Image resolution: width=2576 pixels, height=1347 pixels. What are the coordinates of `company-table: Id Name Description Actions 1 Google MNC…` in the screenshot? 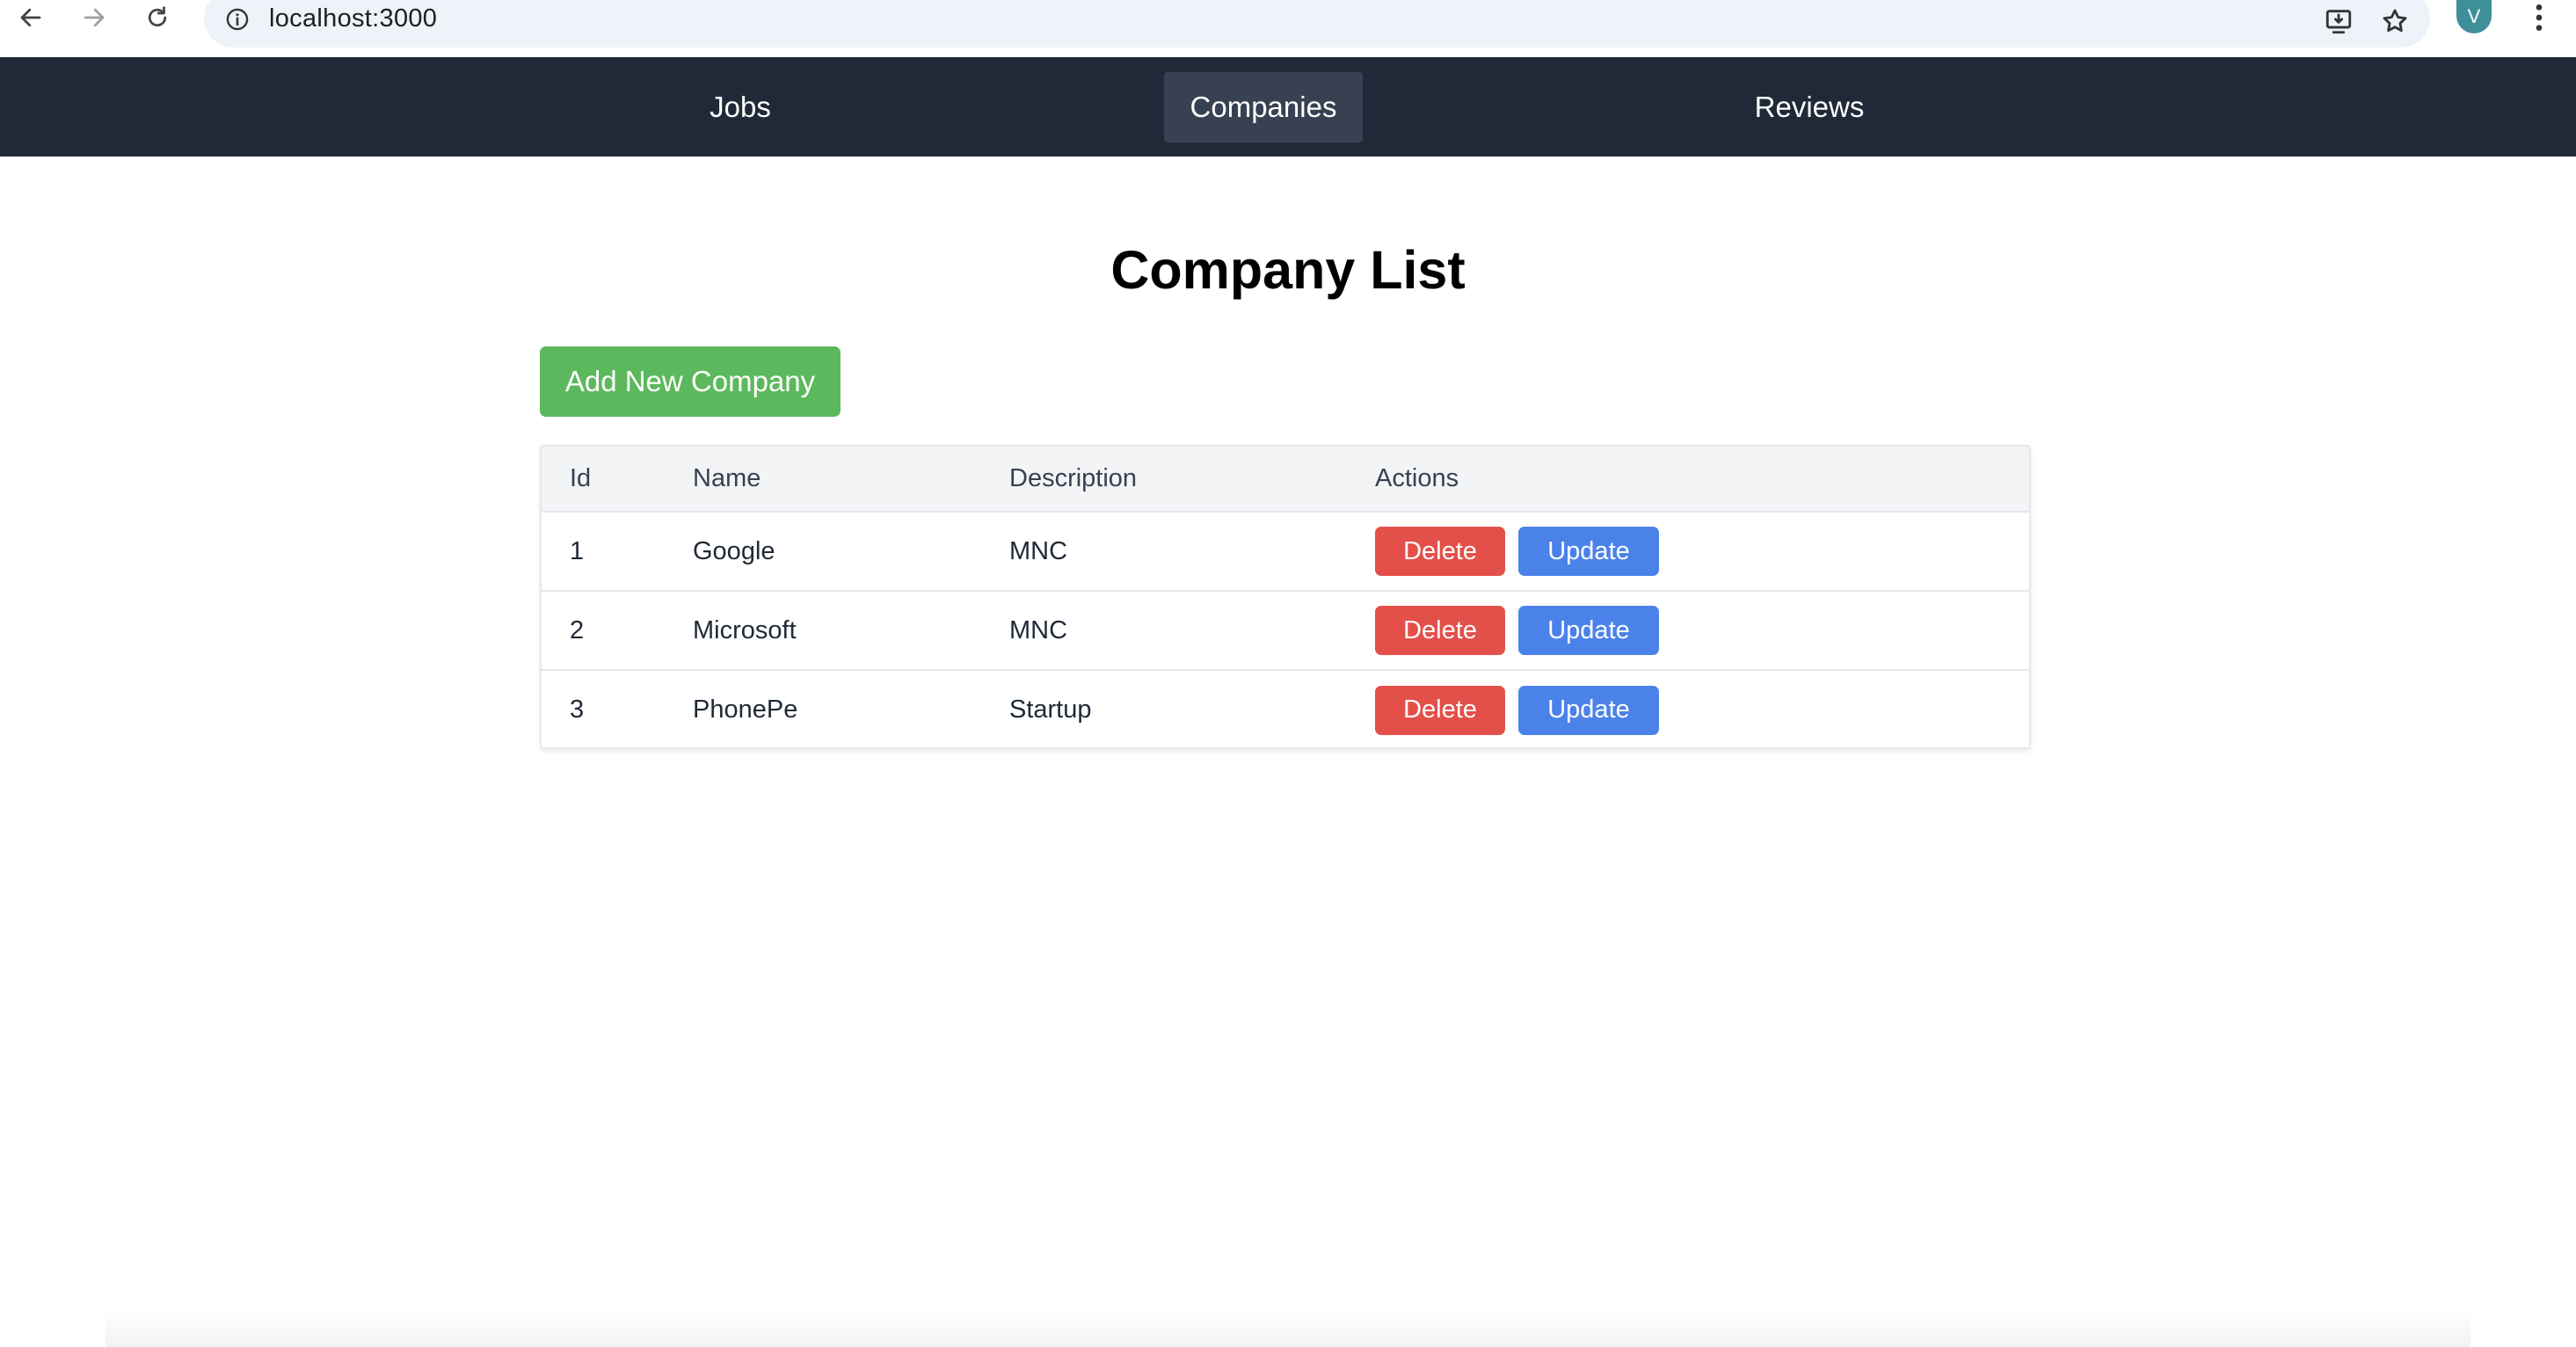 It's located at (1285, 597).